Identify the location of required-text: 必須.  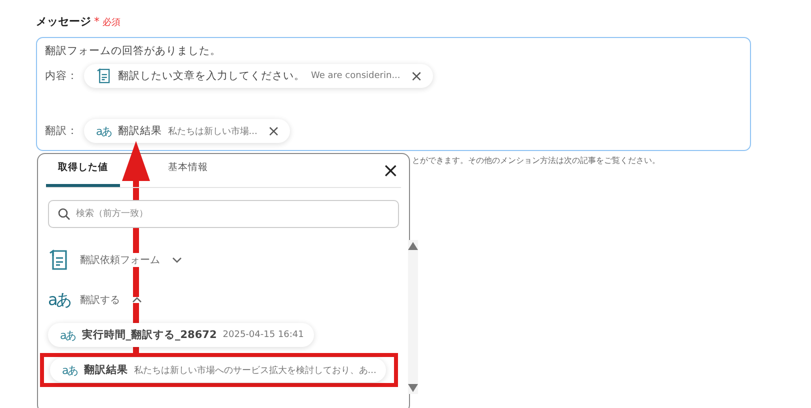
(111, 22).